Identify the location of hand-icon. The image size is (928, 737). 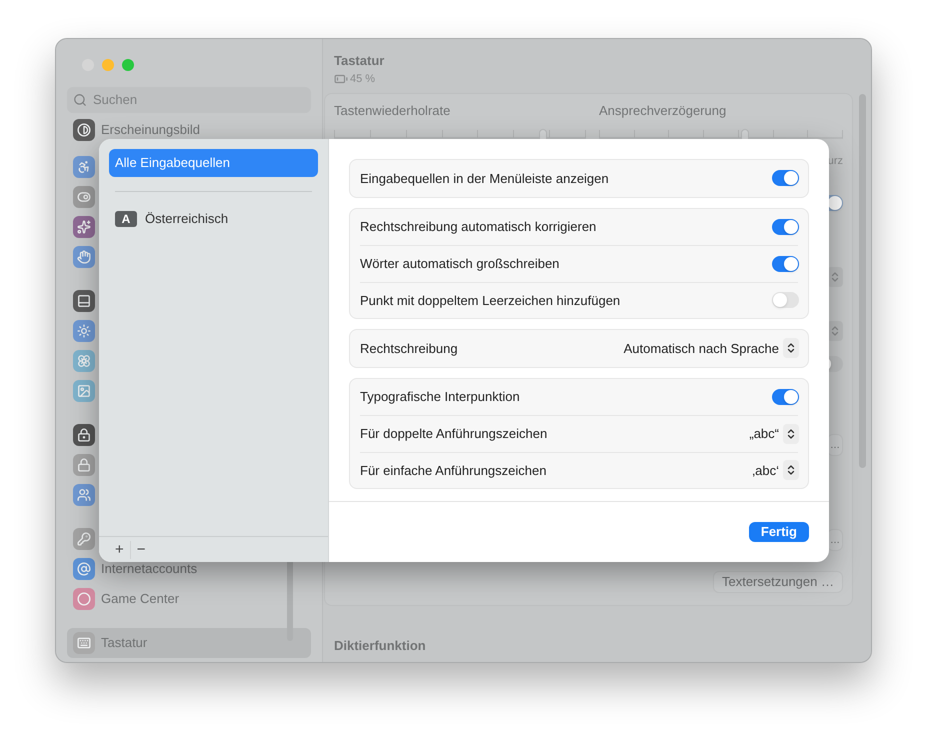
(84, 257).